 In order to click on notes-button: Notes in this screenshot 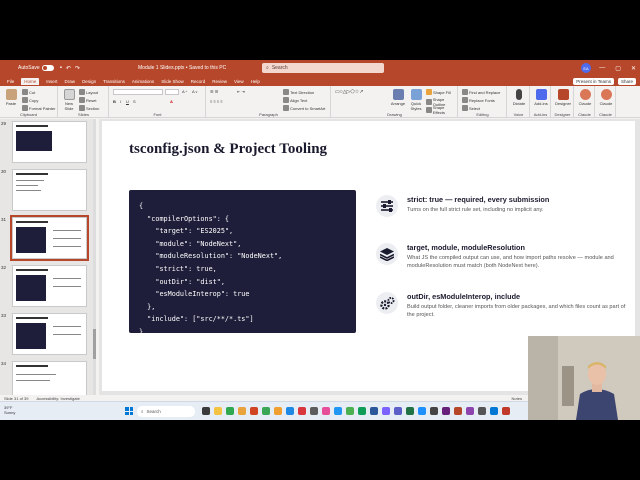, I will do `click(517, 398)`.